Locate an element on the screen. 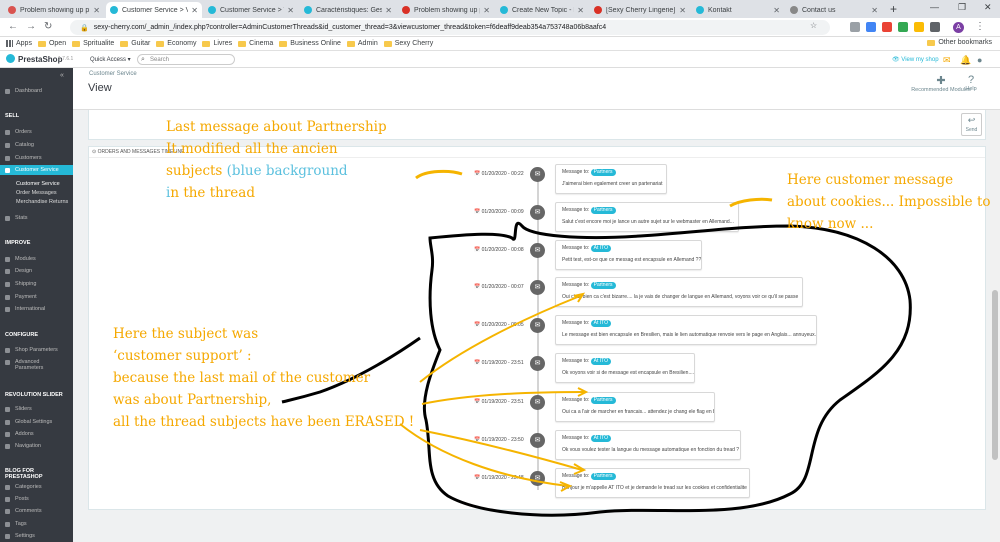  browser-tab-2-active: Customer Service > Vi ✕ is located at coordinates (154, 10).